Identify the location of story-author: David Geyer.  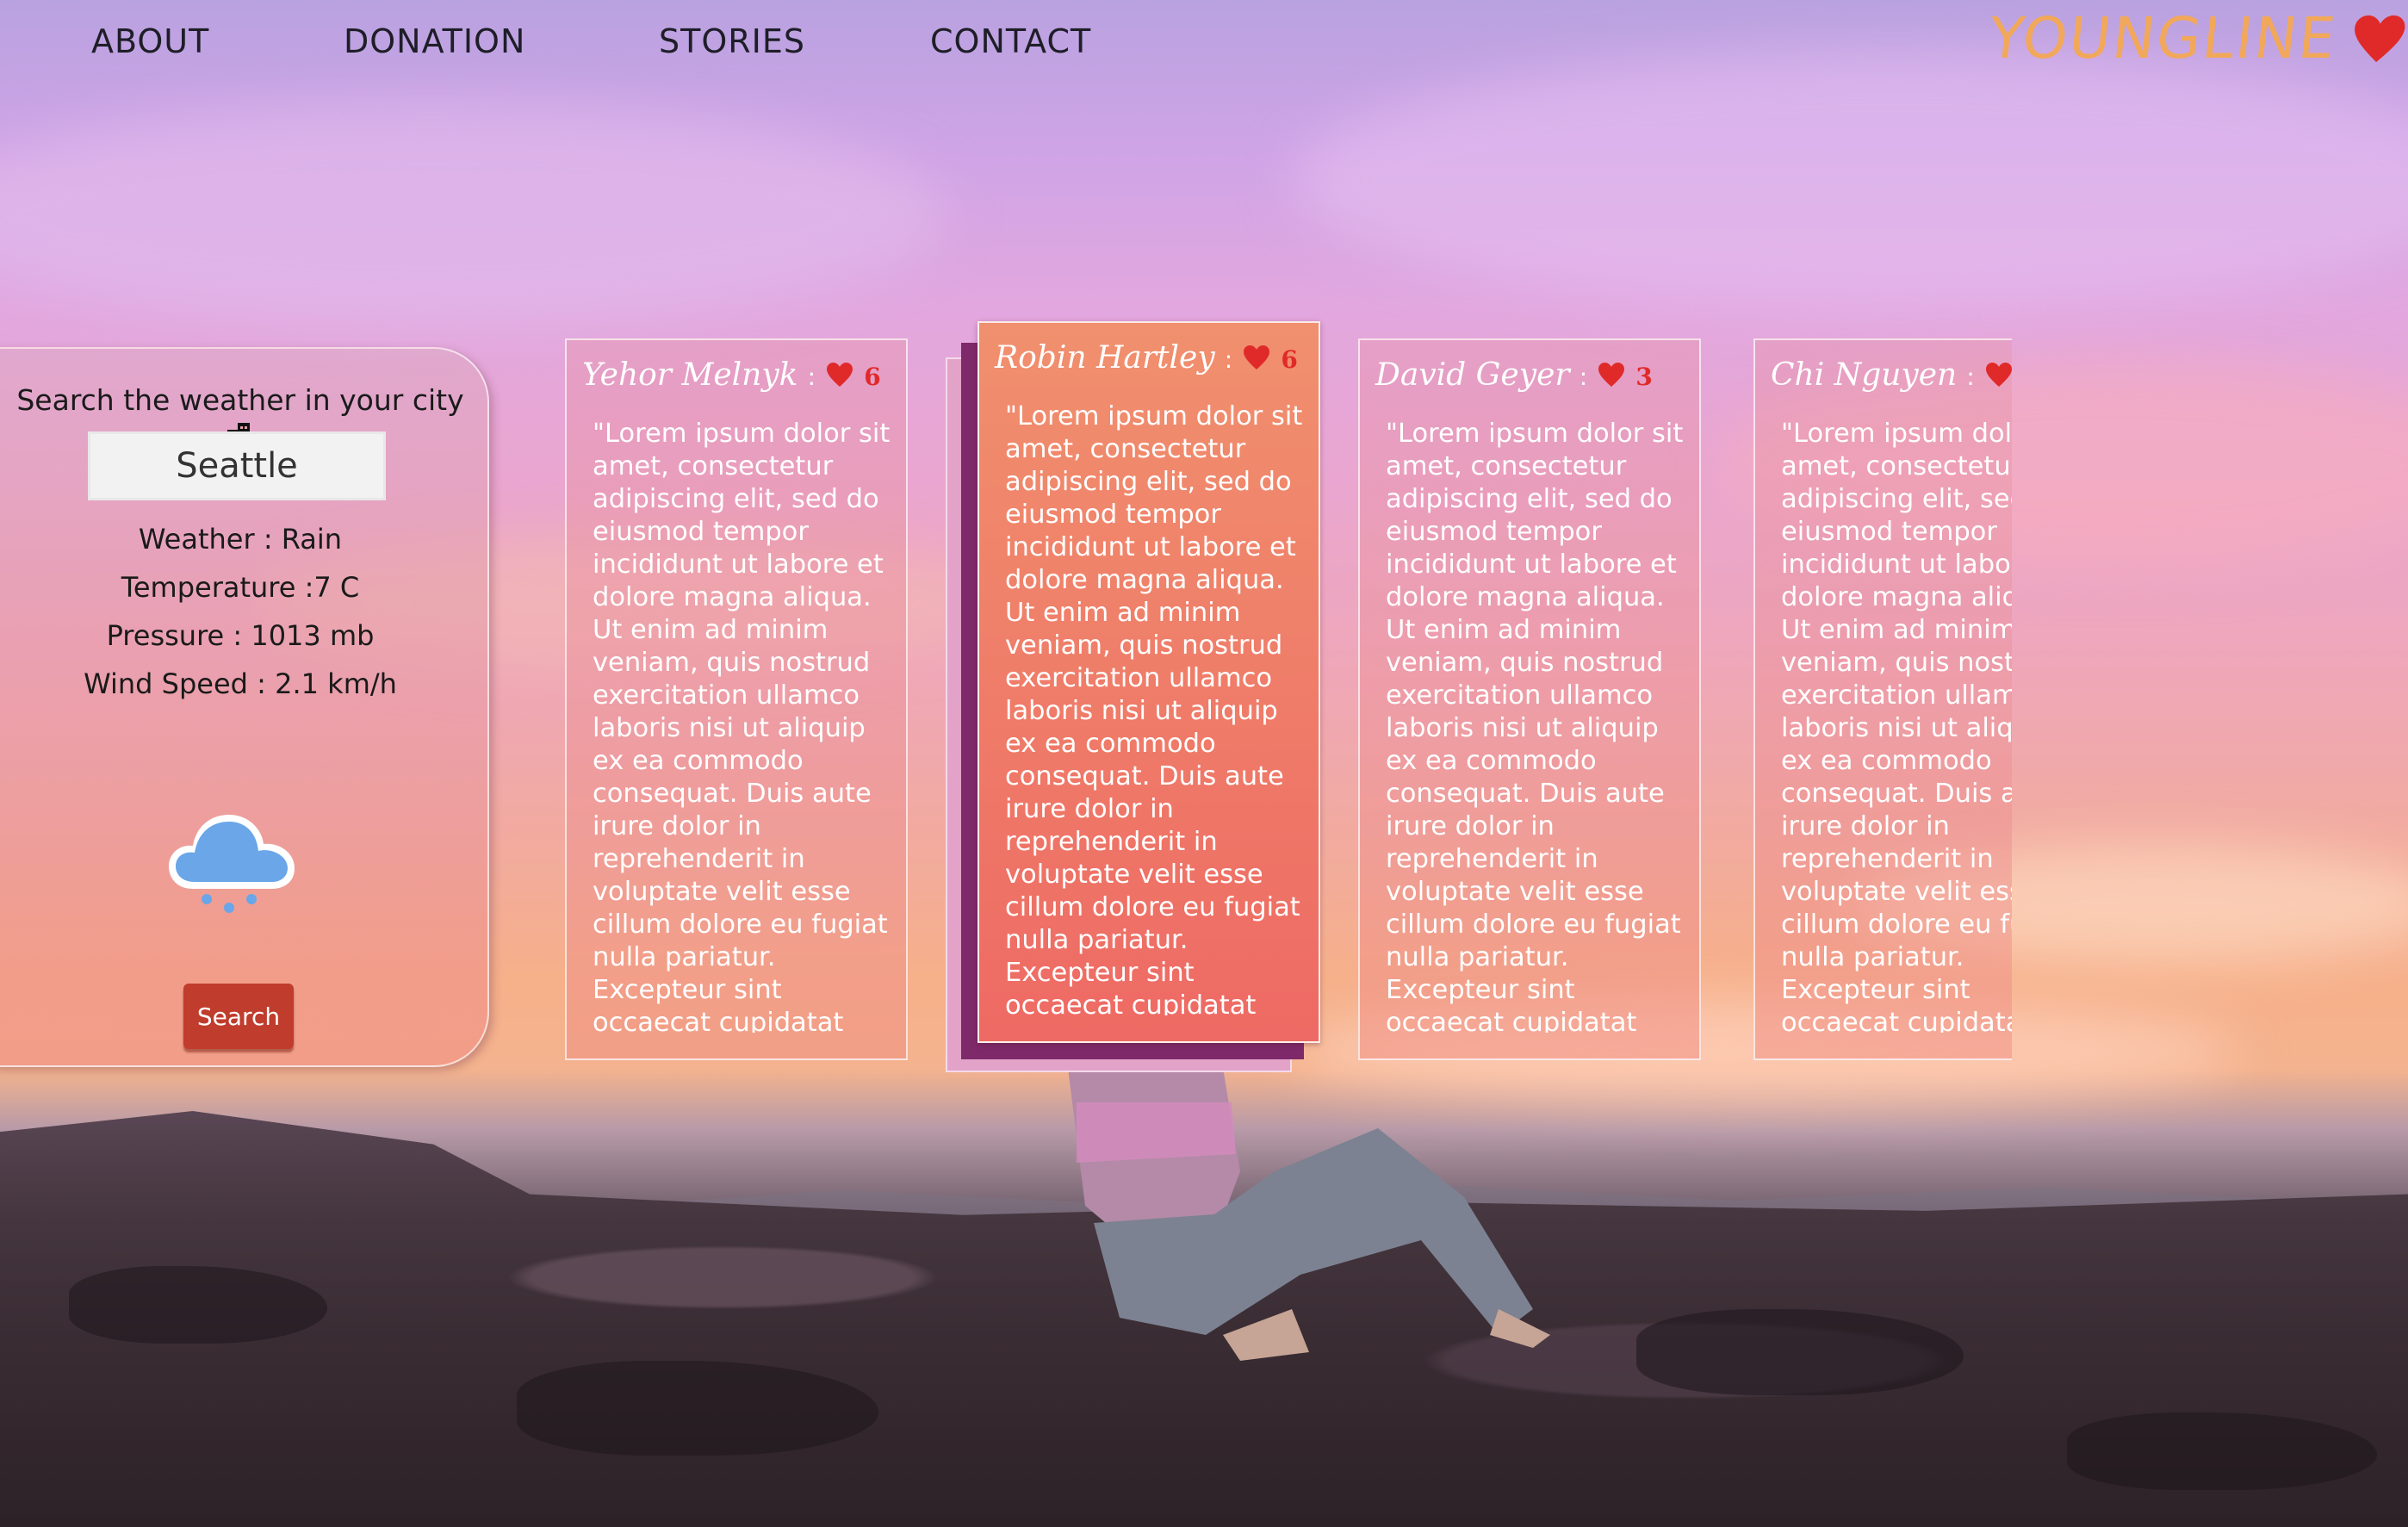
(1472, 375).